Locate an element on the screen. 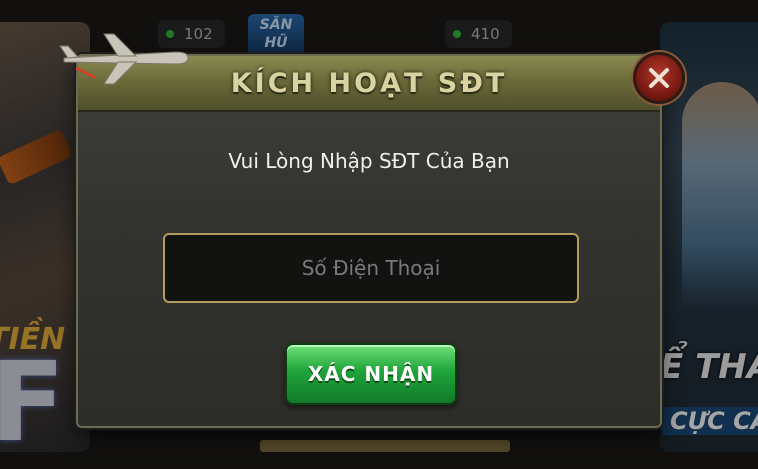 This screenshot has width=758, height=469. close-button is located at coordinates (659, 78).